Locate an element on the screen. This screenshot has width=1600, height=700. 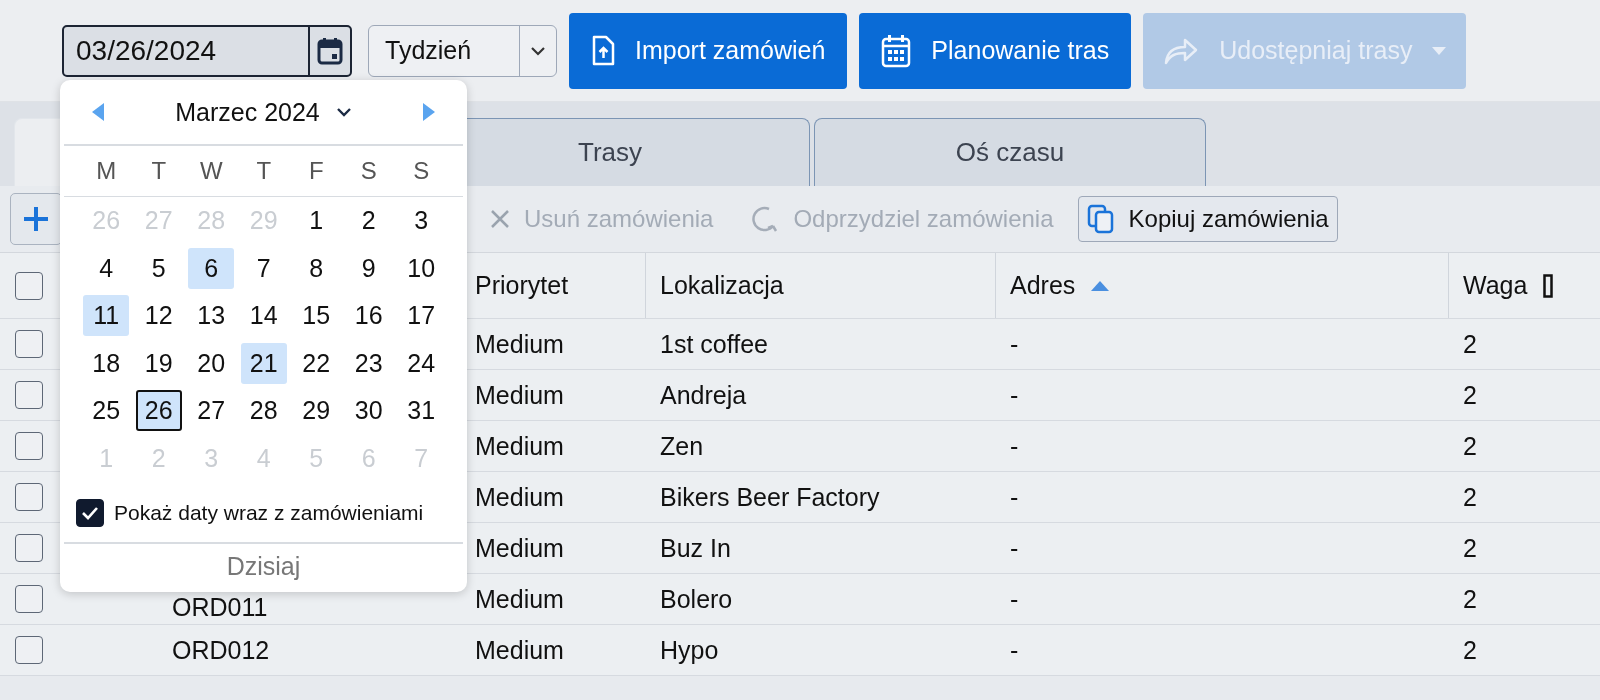
checkbox-label: Pokaż daty wraz z zamówieniami is located at coordinates (269, 513).